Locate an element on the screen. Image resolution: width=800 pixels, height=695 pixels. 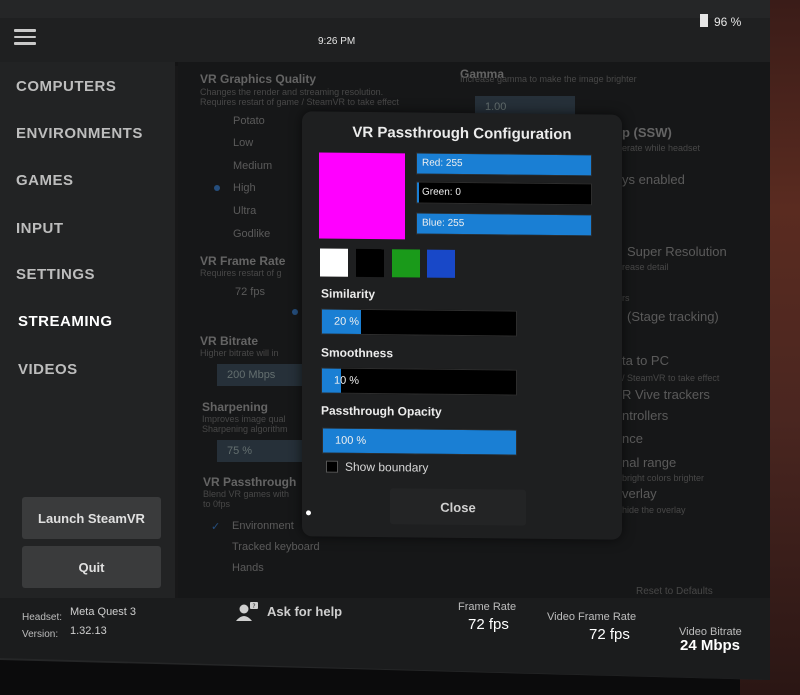
smoothness-value: 10 % is located at coordinates (347, 380).